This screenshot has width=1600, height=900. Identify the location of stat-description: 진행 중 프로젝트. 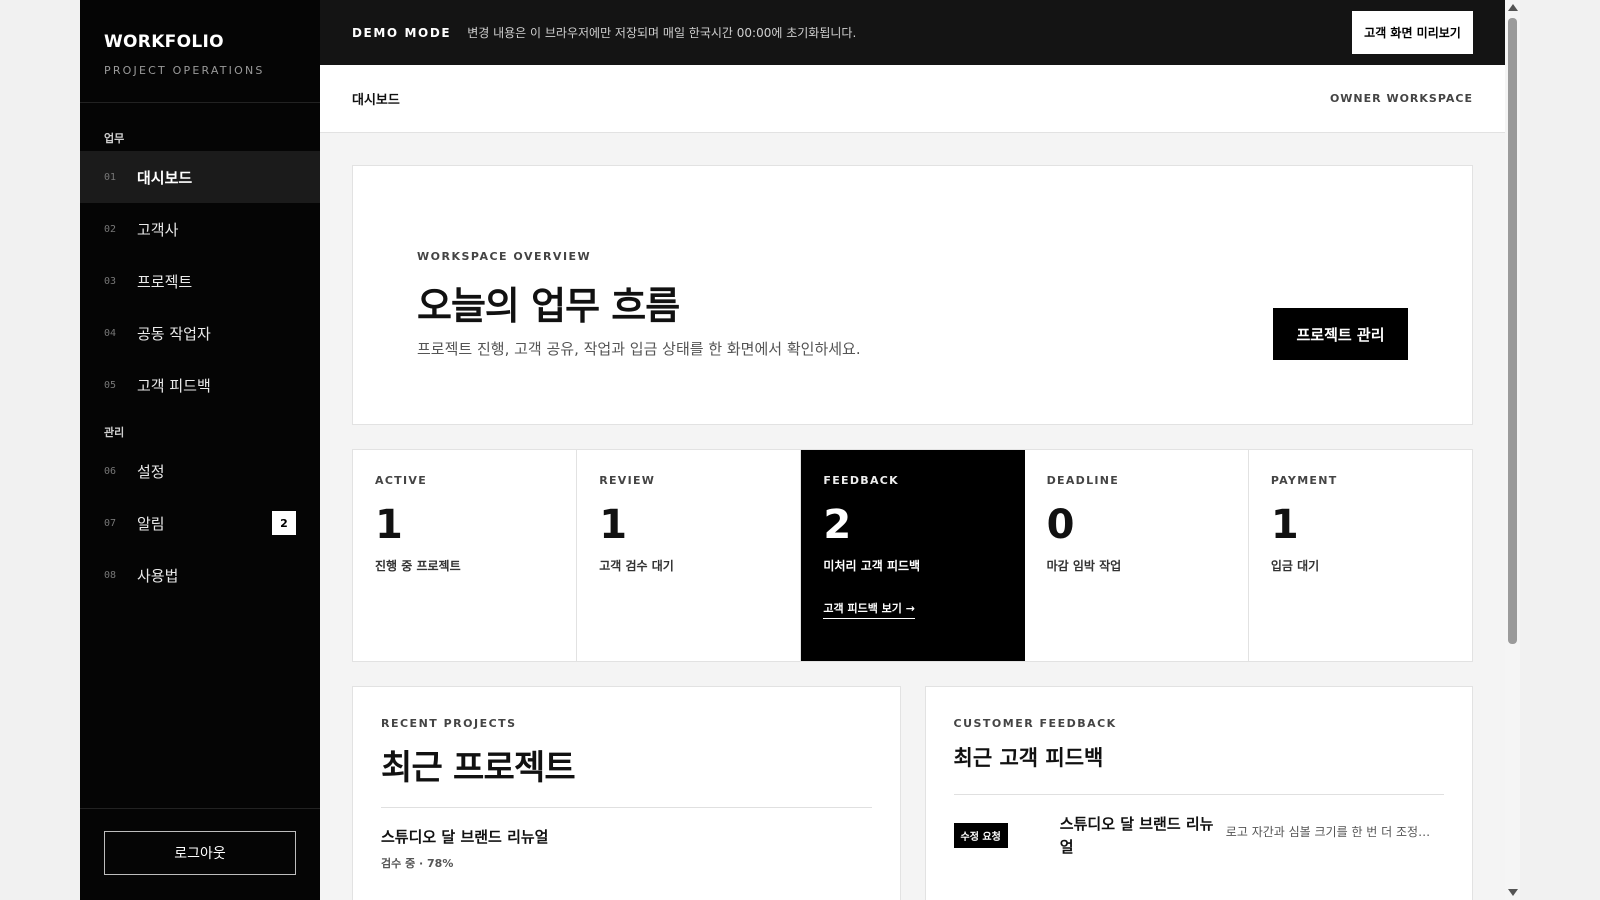
(418, 566).